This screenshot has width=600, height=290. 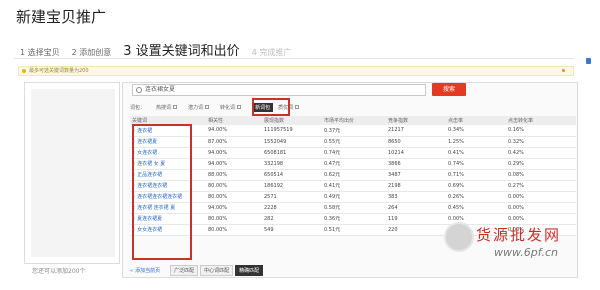 What do you see at coordinates (541, 153) in the screenshot?
I see `metric-cell: 0.42%` at bounding box center [541, 153].